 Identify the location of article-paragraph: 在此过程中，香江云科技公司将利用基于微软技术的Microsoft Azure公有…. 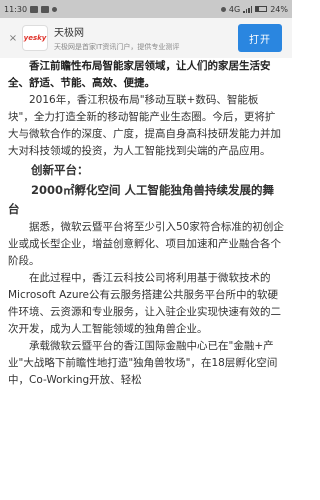
(144, 303).